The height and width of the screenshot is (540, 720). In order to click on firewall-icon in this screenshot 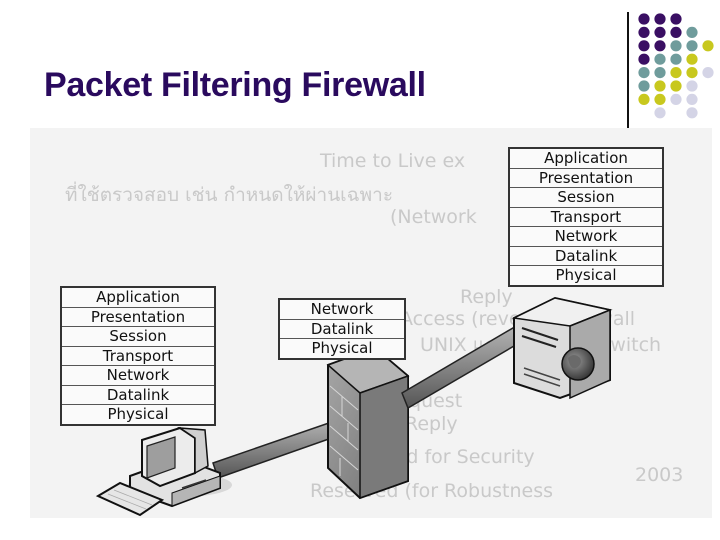, I will do `click(368, 423)`.